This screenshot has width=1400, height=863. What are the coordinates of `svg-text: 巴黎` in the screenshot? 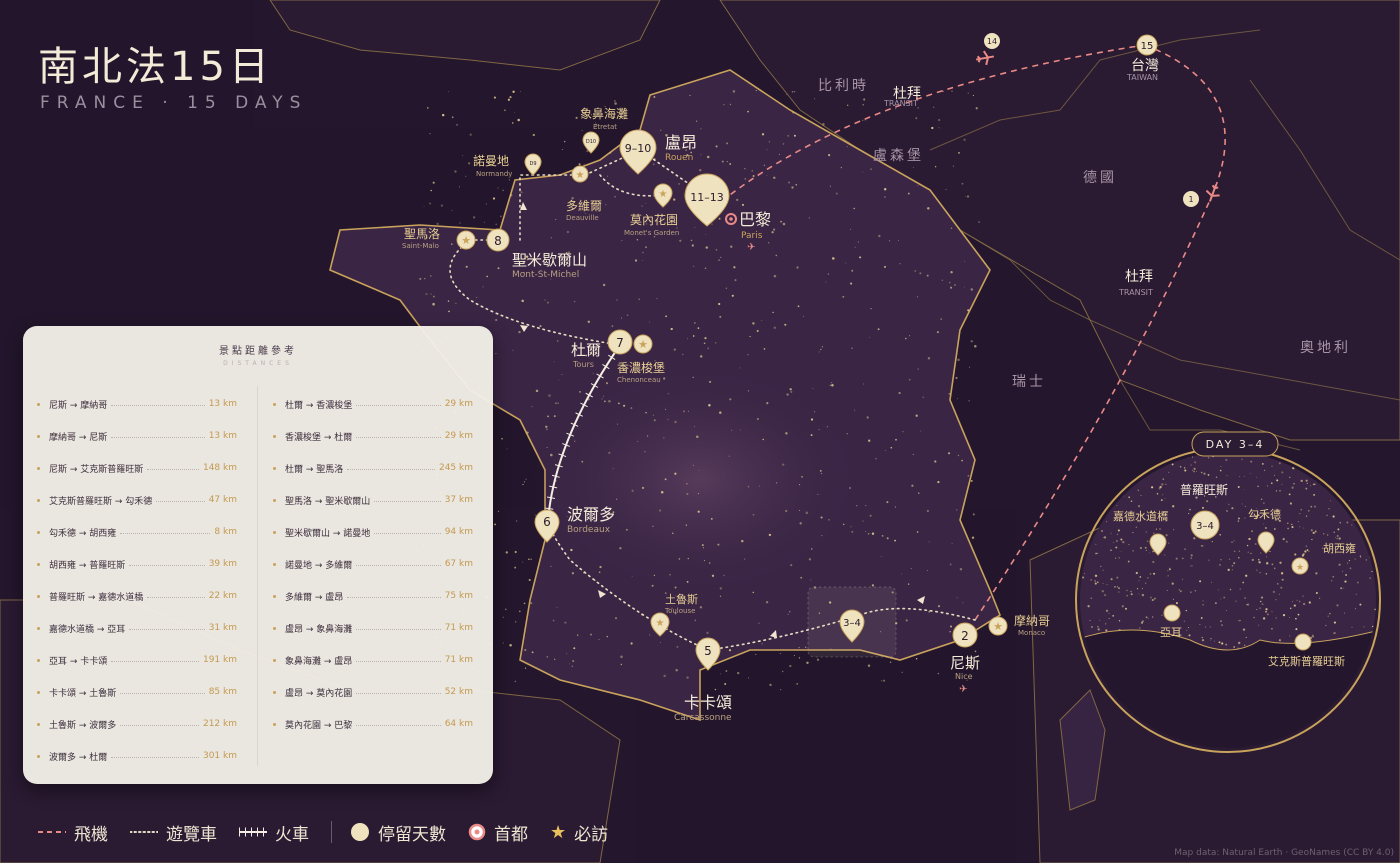 It's located at (755, 219).